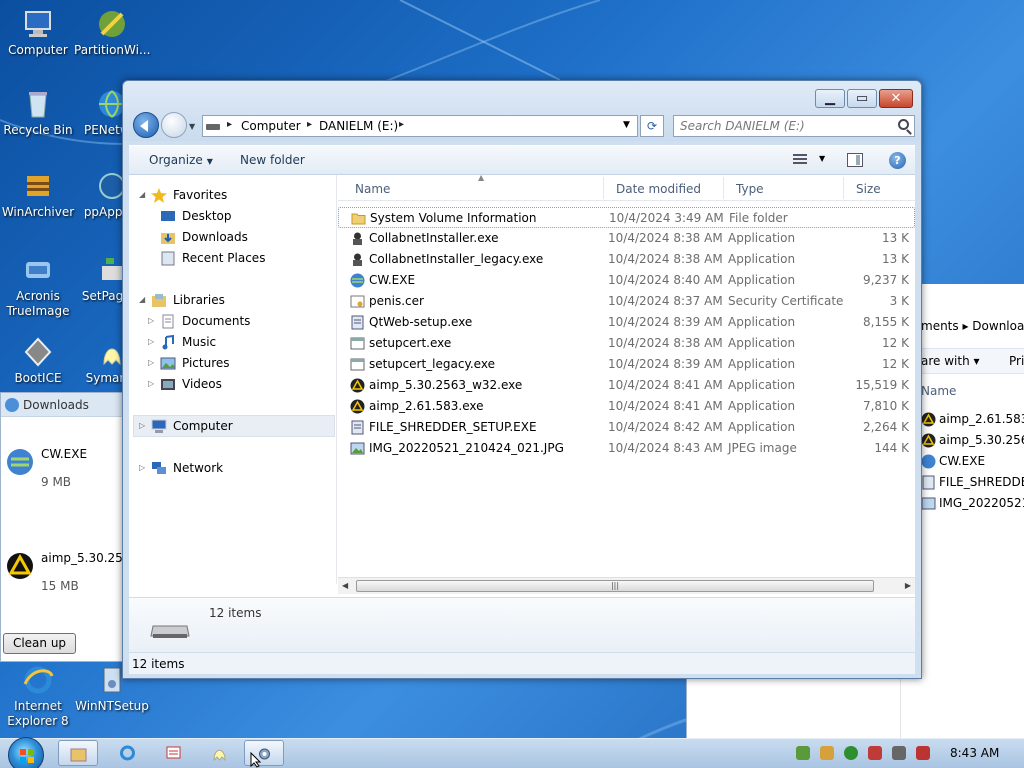  I want to click on tray-network-icon, so click(803, 753).